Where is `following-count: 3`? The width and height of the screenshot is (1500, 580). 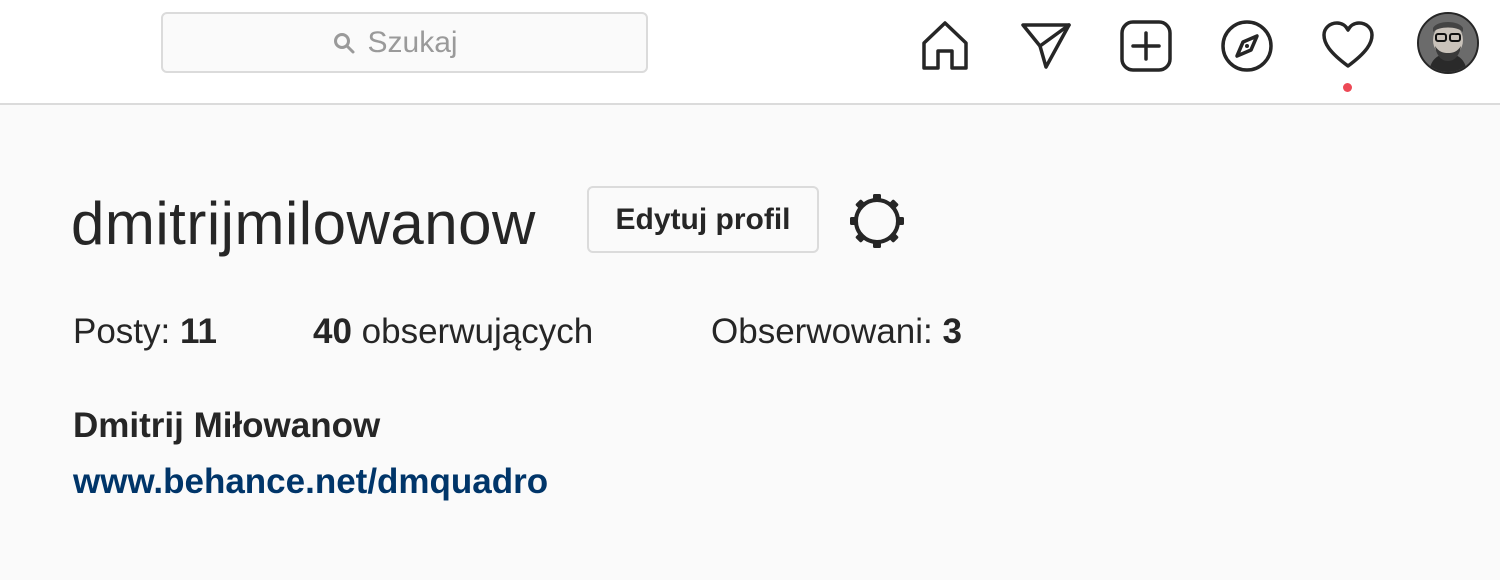 following-count: 3 is located at coordinates (952, 331).